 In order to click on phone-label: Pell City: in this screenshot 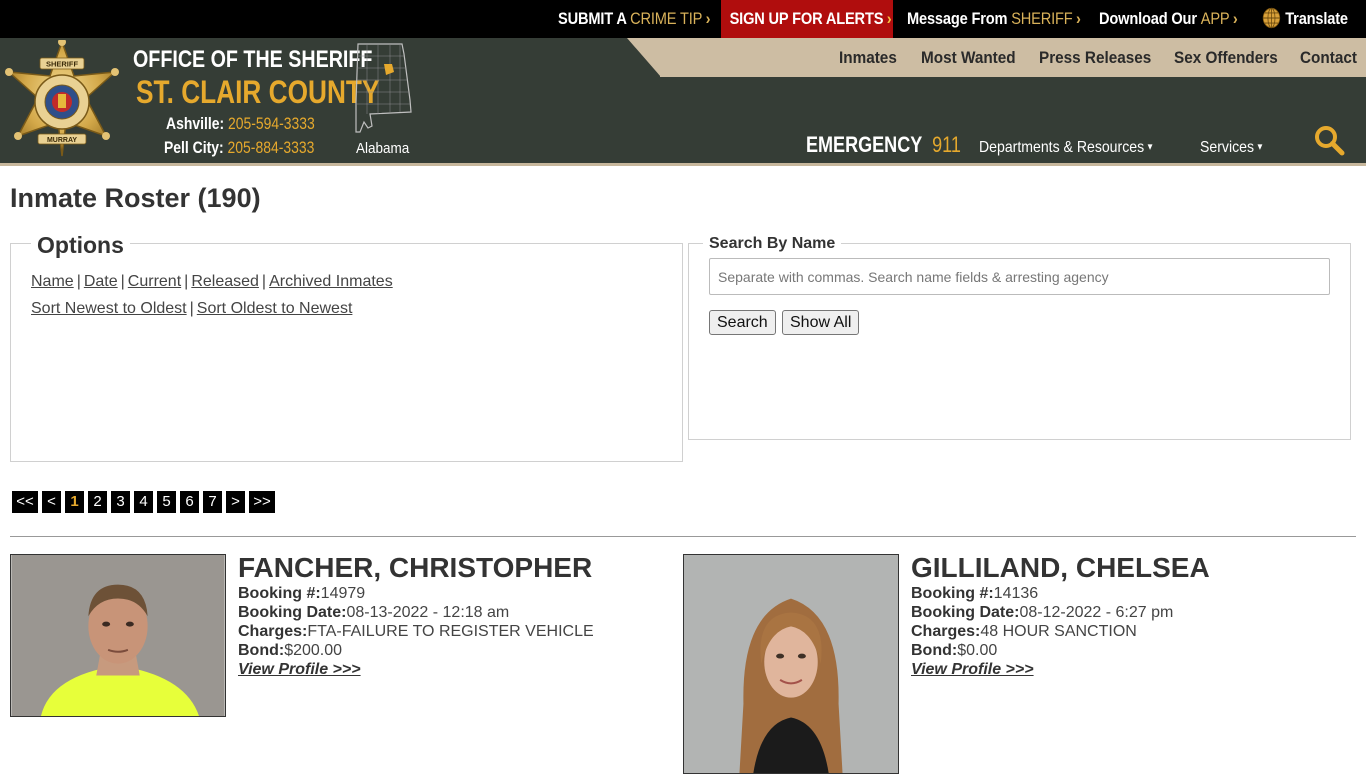, I will do `click(194, 147)`.